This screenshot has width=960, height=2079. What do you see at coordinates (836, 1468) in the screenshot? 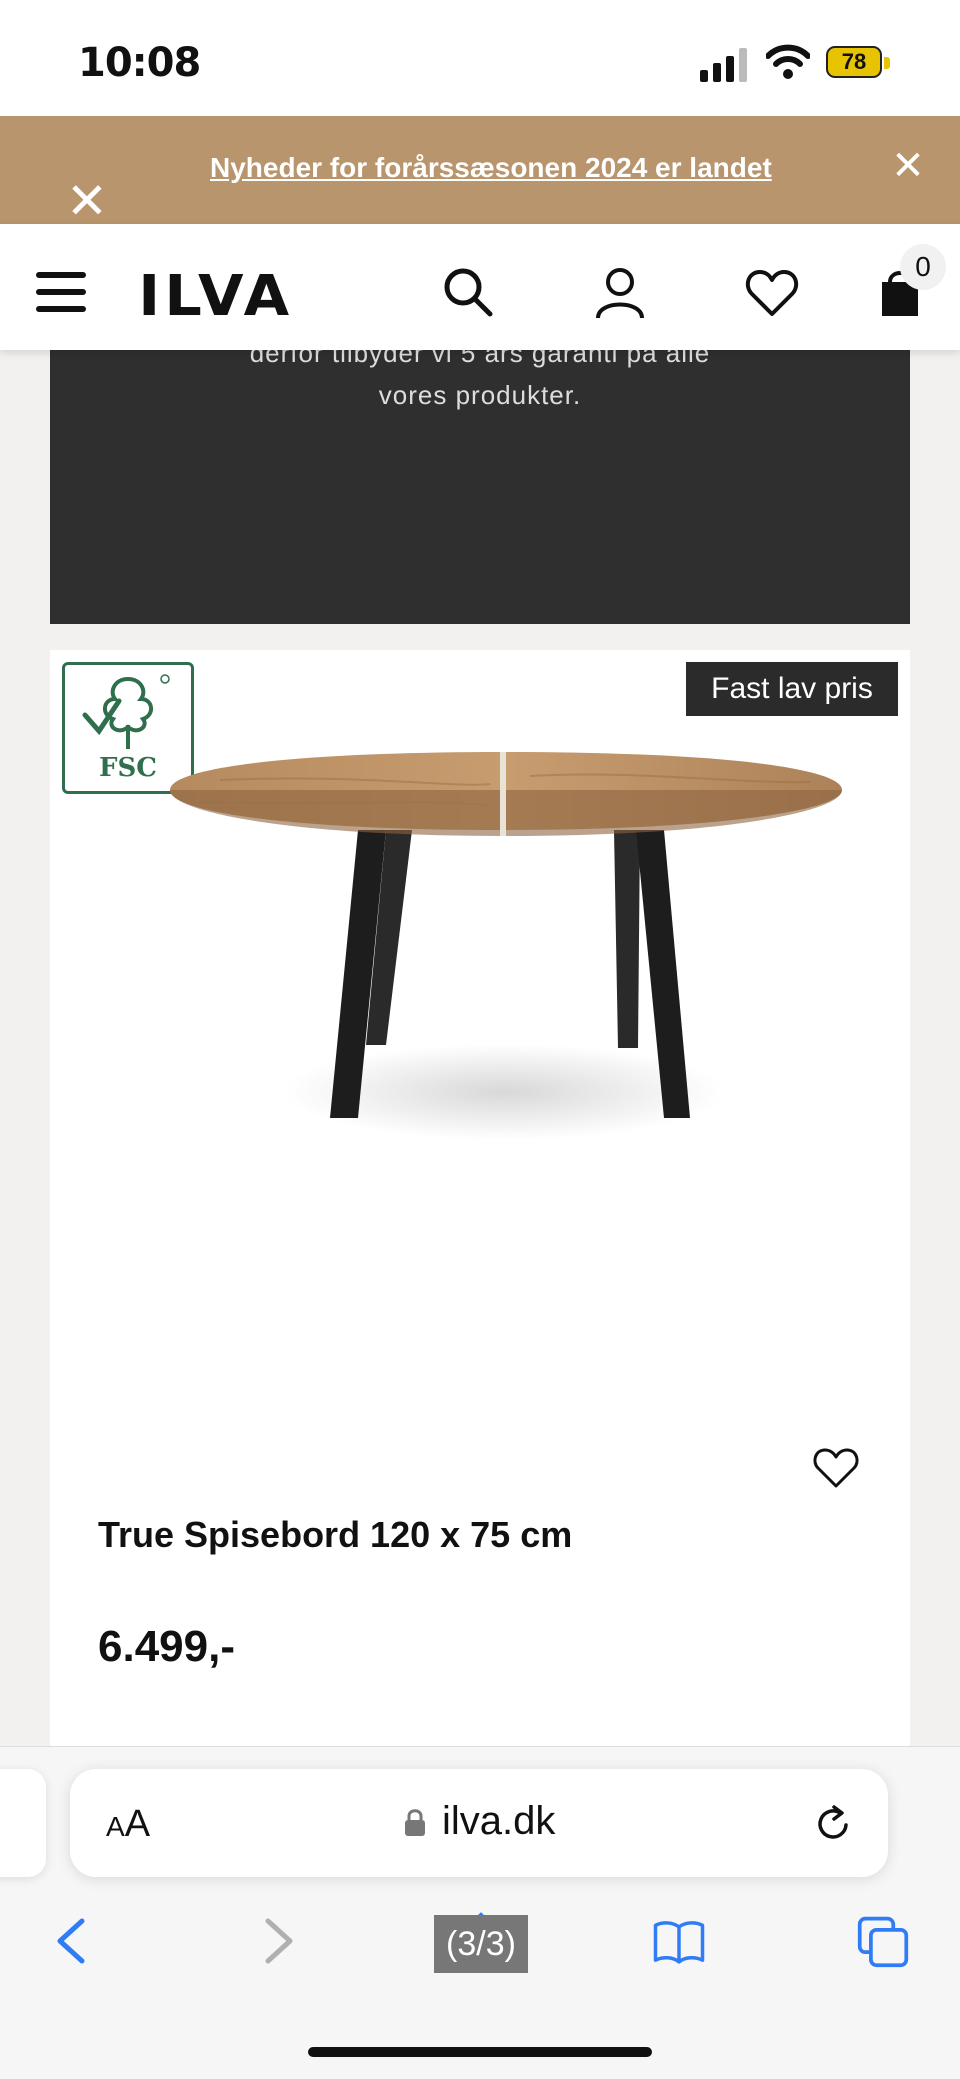
I see `product-wishlist-icon` at bounding box center [836, 1468].